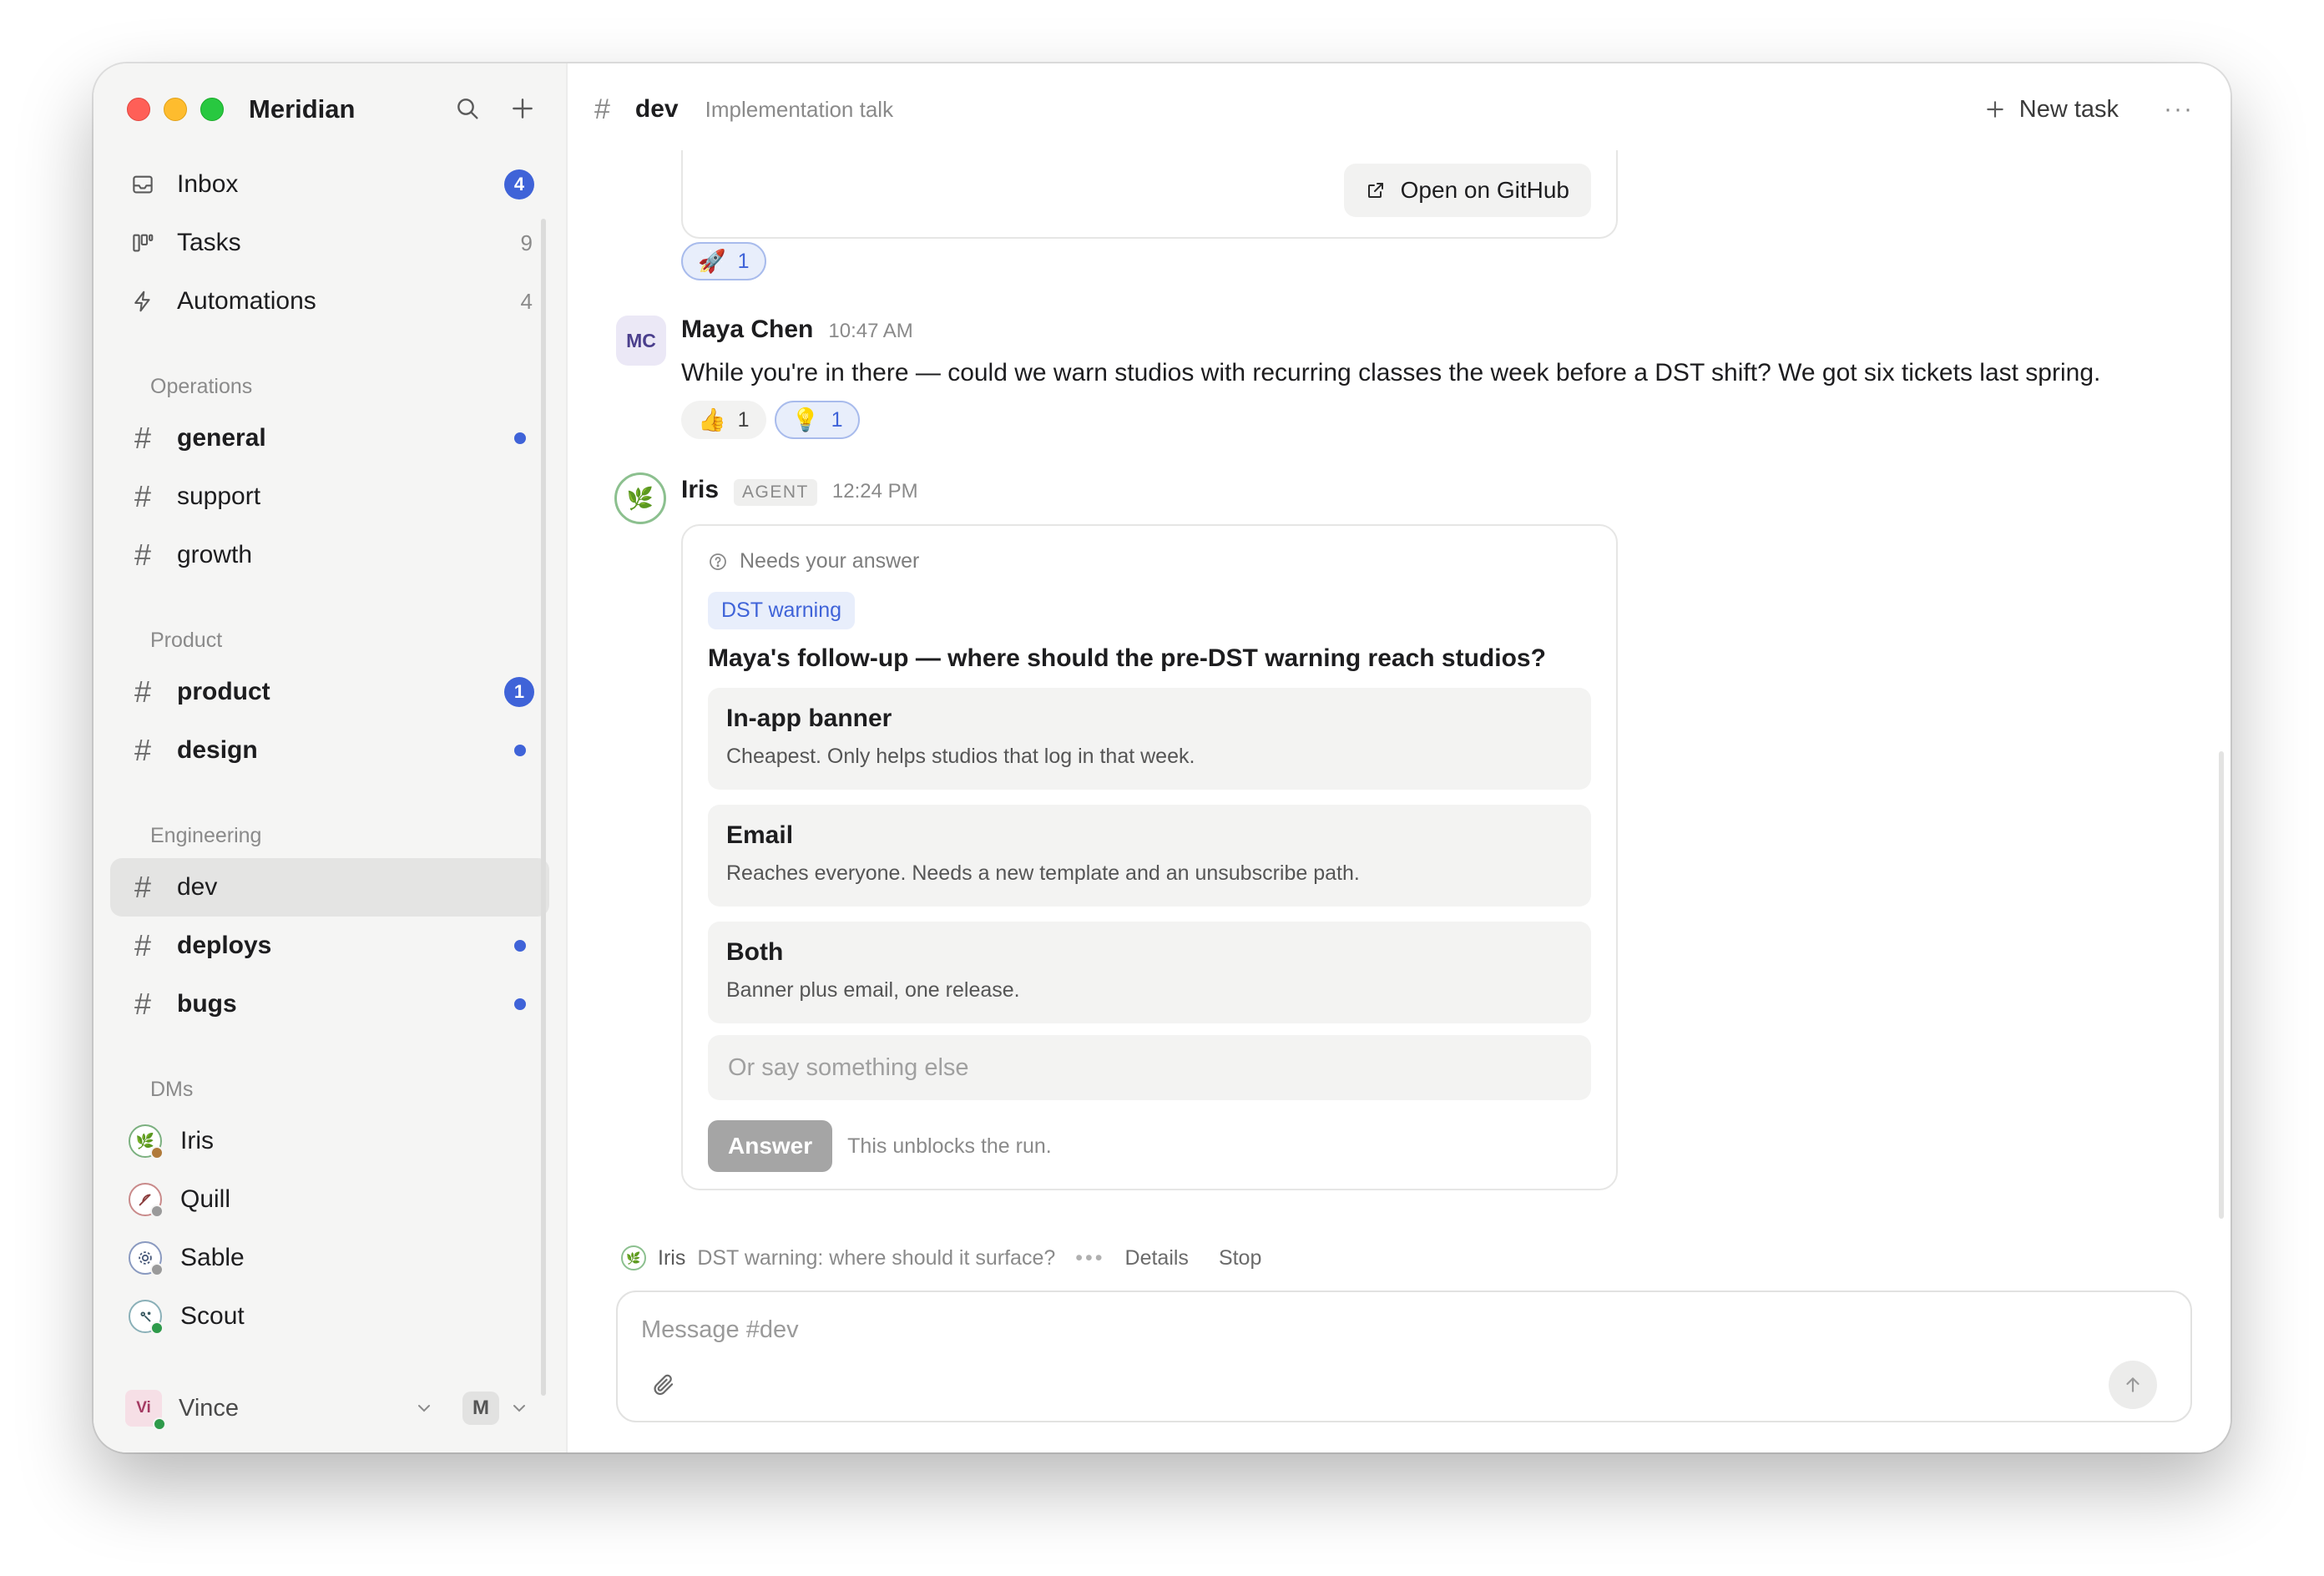 The image size is (2324, 1576). I want to click on reaction-thumbs-up: 👍 1, so click(723, 420).